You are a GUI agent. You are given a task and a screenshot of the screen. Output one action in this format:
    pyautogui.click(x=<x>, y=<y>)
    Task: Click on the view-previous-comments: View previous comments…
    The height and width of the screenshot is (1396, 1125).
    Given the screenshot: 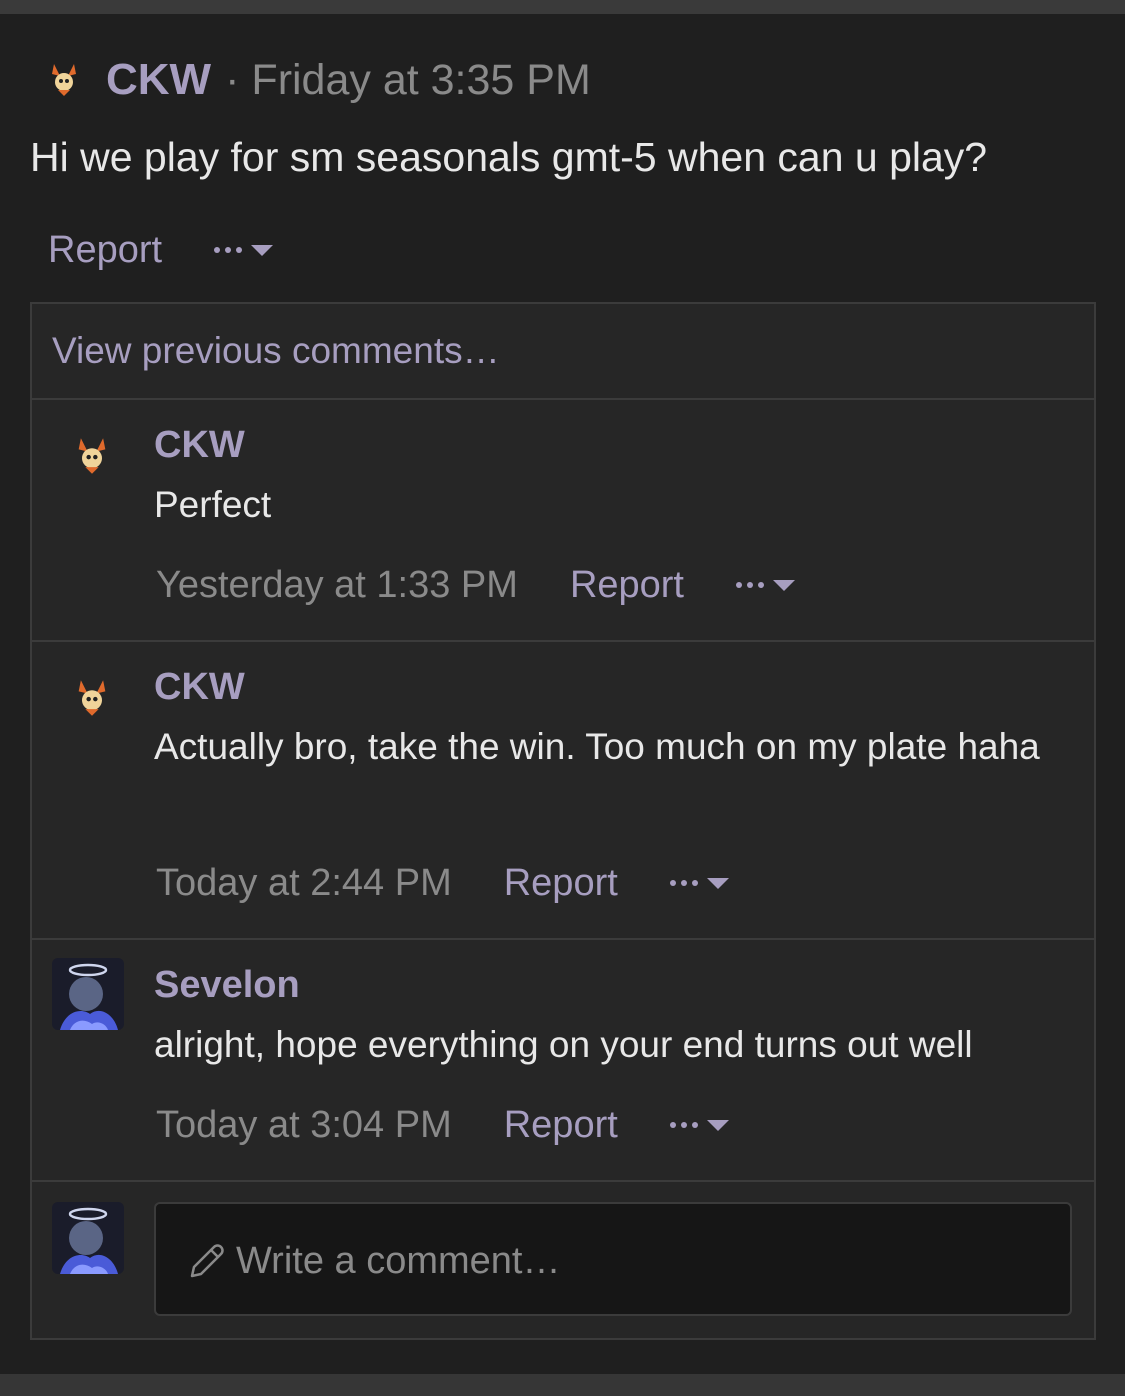 What is the action you would take?
    pyautogui.click(x=563, y=352)
    